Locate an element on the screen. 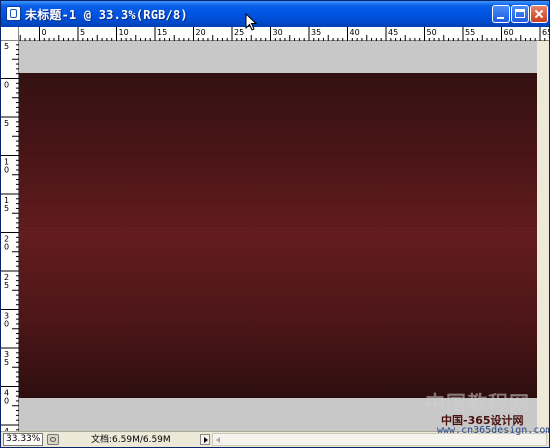 Image resolution: width=550 pixels, height=448 pixels. ruler-label: 10 is located at coordinates (124, 32).